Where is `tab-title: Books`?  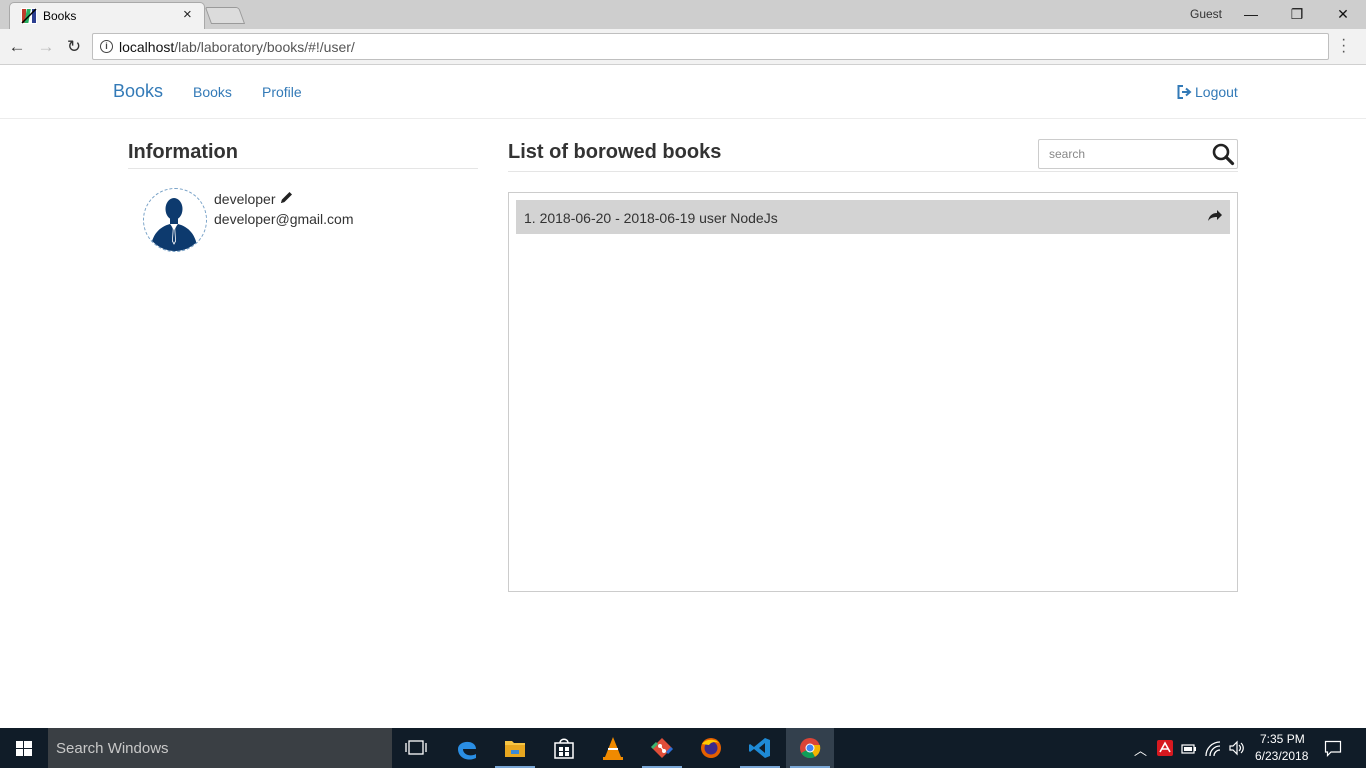 tab-title: Books is located at coordinates (60, 16).